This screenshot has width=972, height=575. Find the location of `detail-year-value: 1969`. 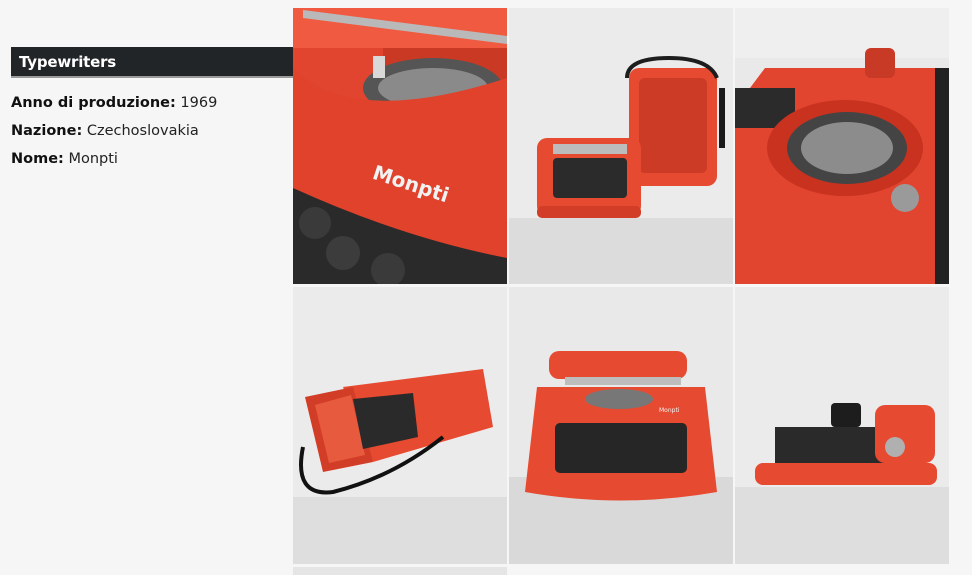

detail-year-value: 1969 is located at coordinates (199, 103).